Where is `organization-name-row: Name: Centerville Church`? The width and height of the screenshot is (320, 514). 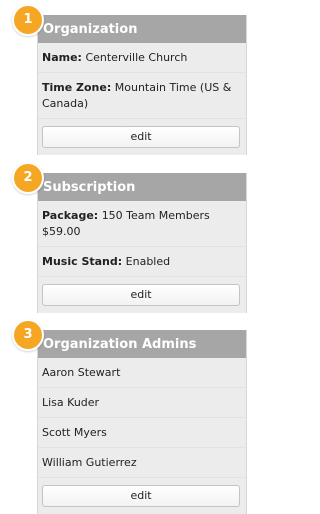
organization-name-row: Name: Centerville Church is located at coordinates (142, 58).